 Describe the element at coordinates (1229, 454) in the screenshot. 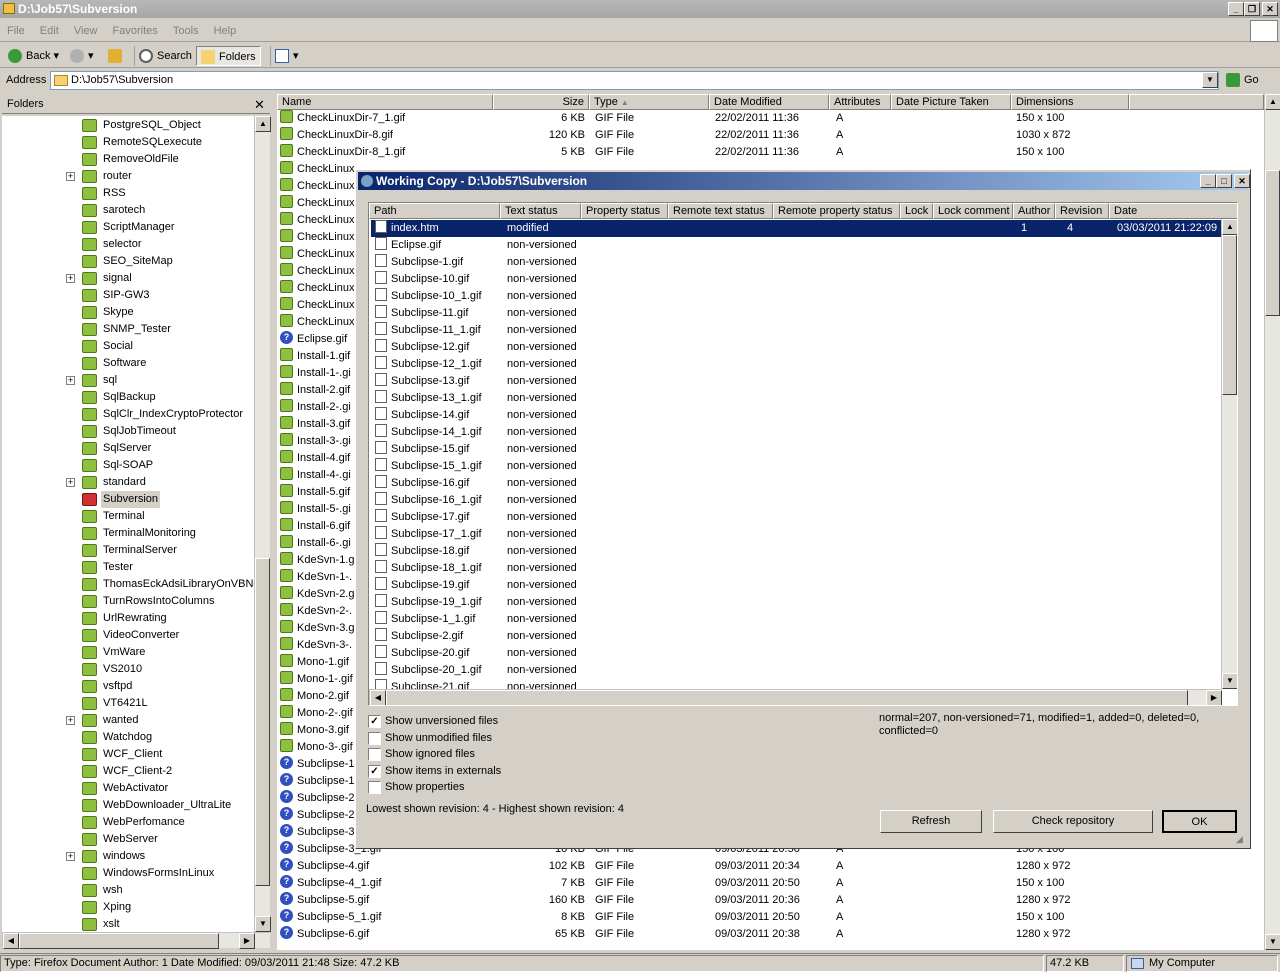

I see `working-copy-vscrollbar: ▲ ▼` at that location.